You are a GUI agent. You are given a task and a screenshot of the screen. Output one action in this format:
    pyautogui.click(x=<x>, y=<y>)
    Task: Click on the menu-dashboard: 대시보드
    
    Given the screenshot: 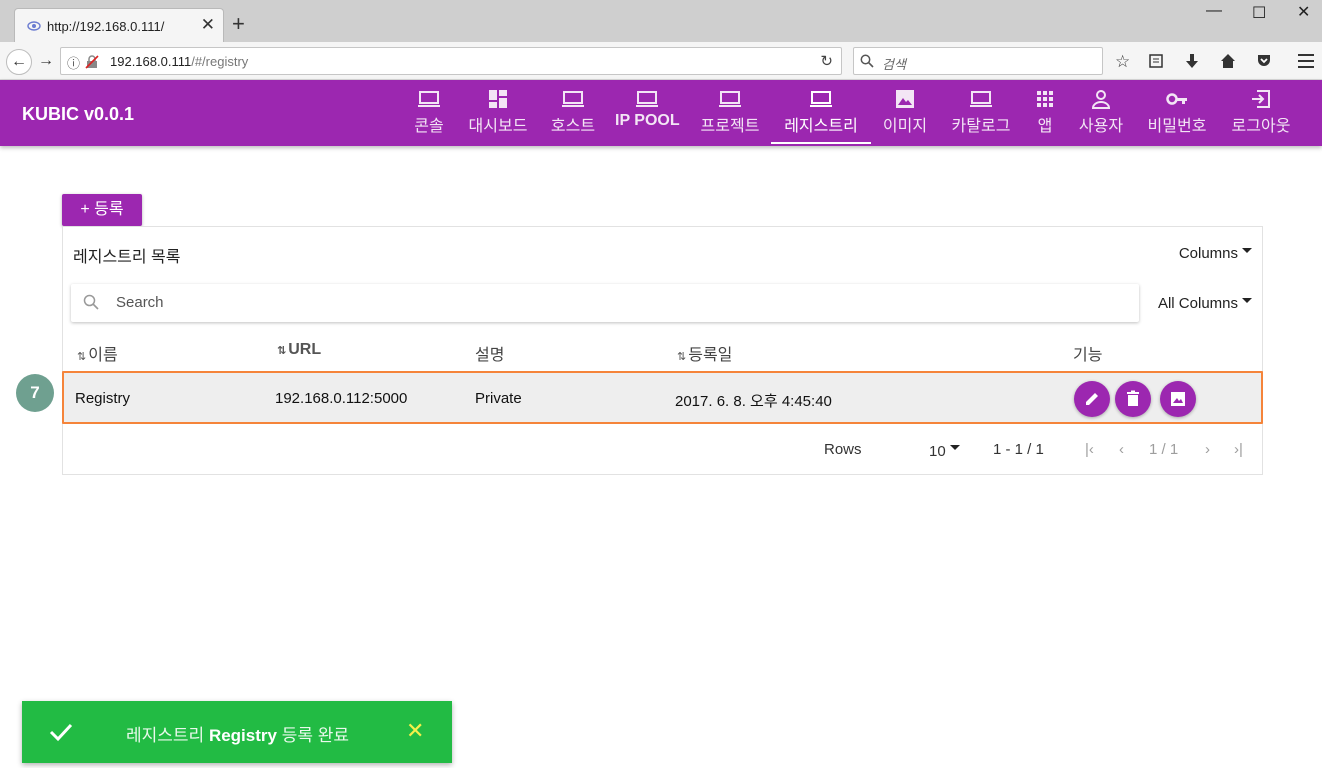 What is the action you would take?
    pyautogui.click(x=498, y=116)
    